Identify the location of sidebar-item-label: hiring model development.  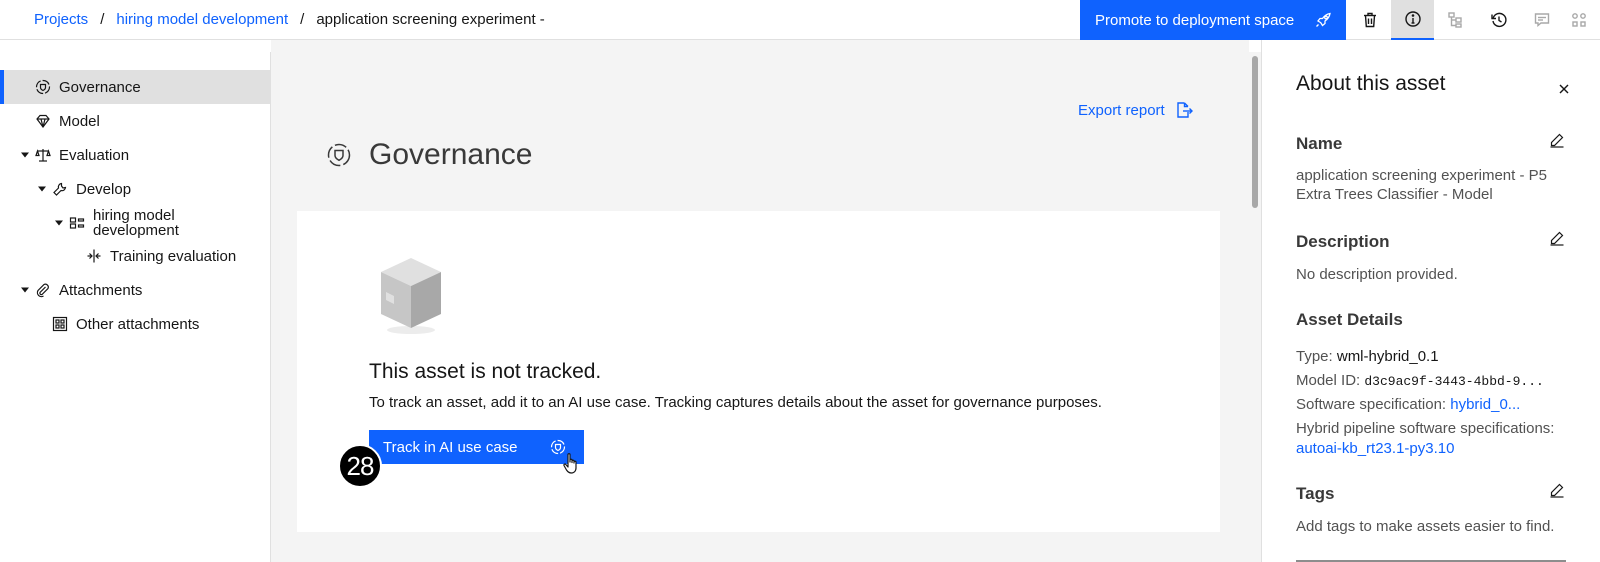
(136, 223).